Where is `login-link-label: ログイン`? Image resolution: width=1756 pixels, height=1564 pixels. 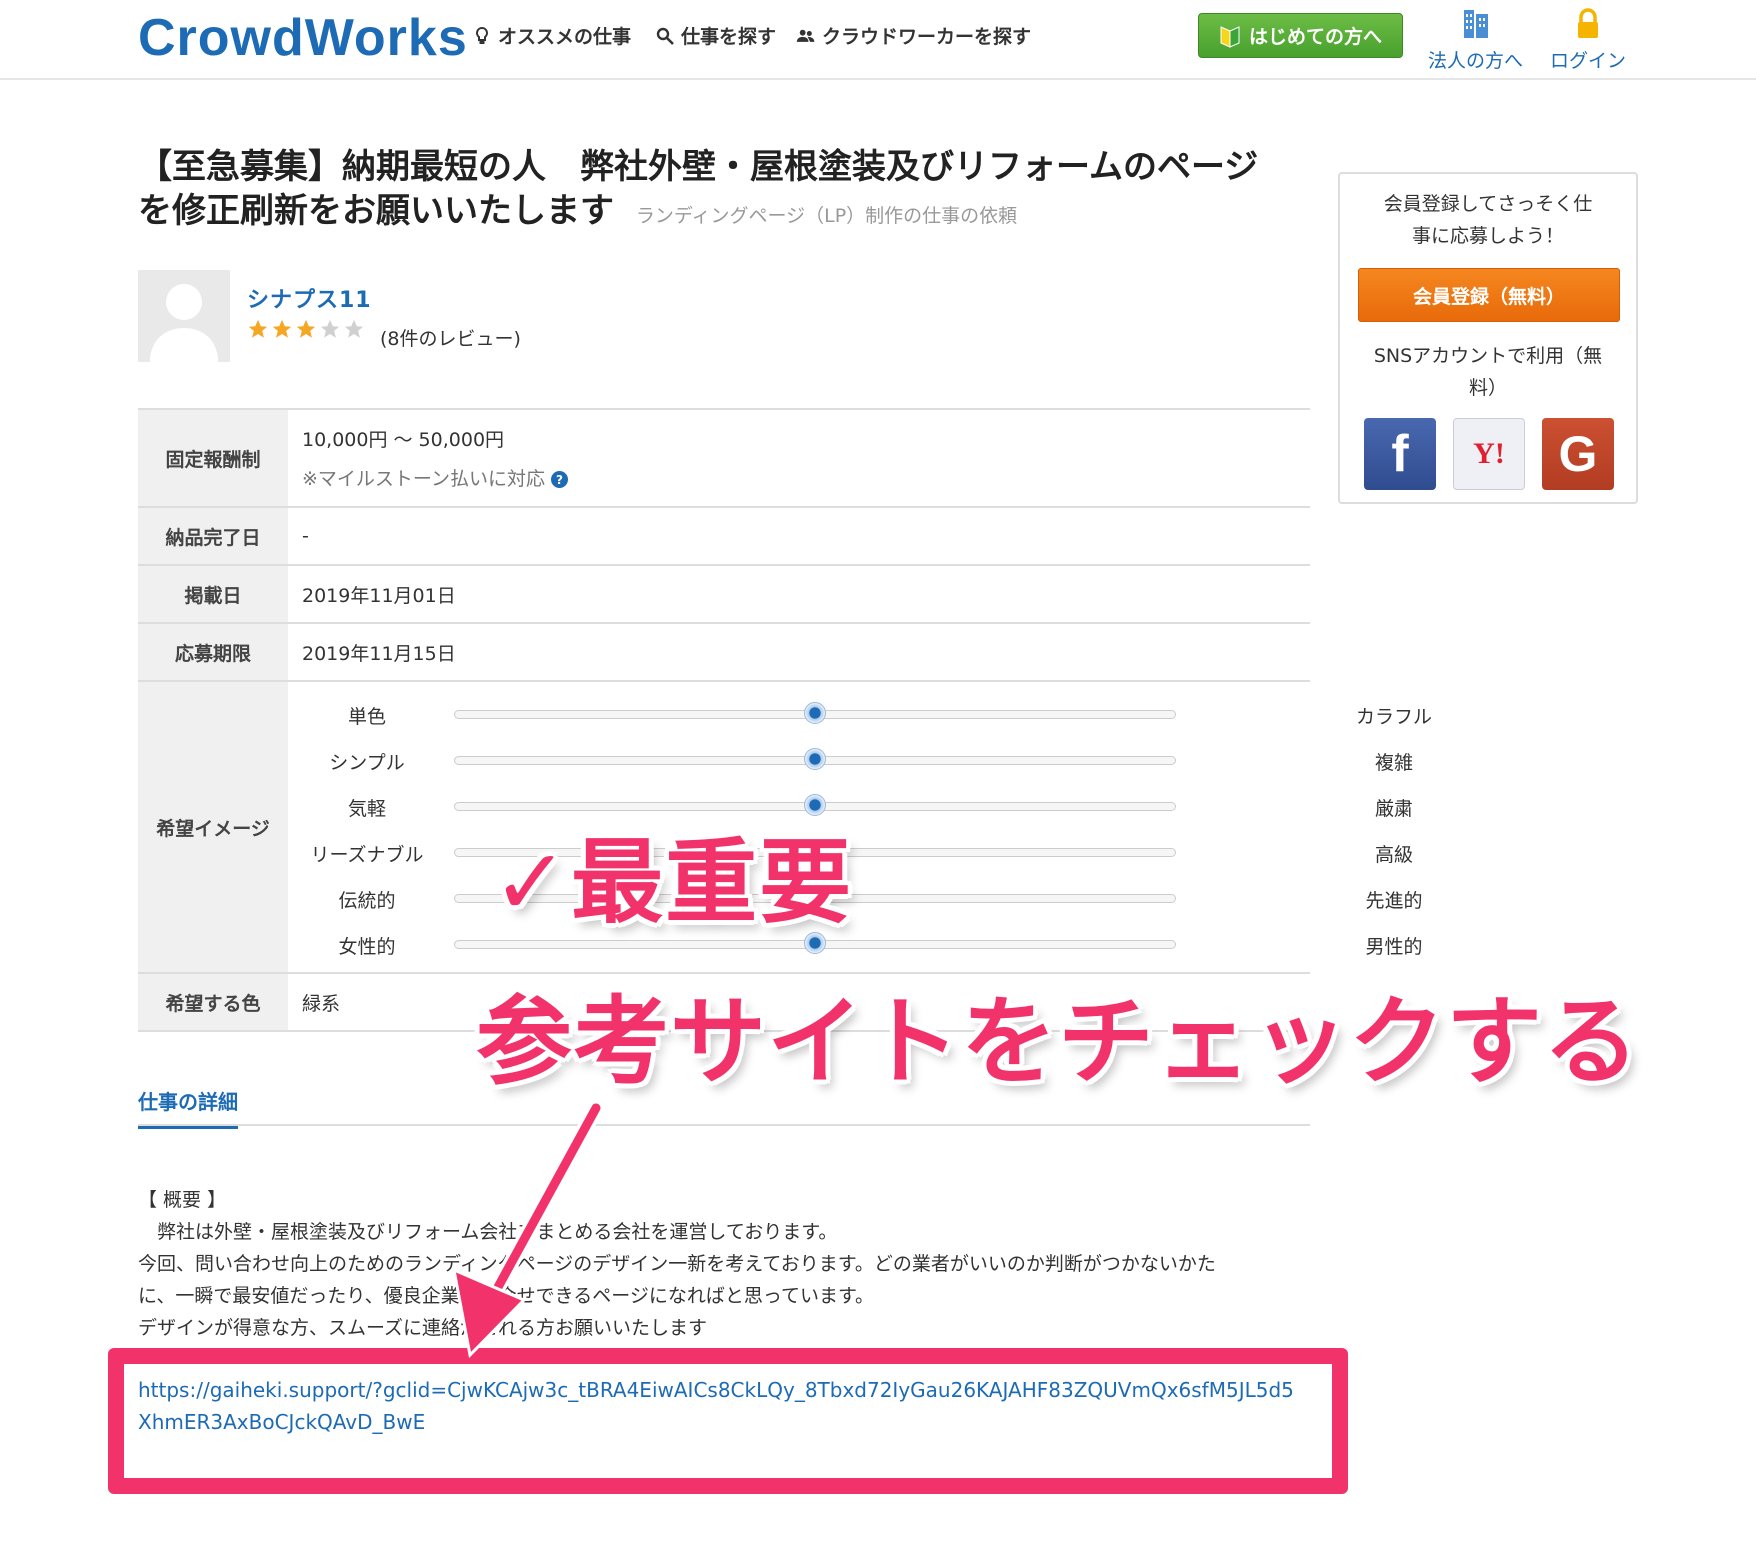
login-link-label: ログイン is located at coordinates (1588, 61).